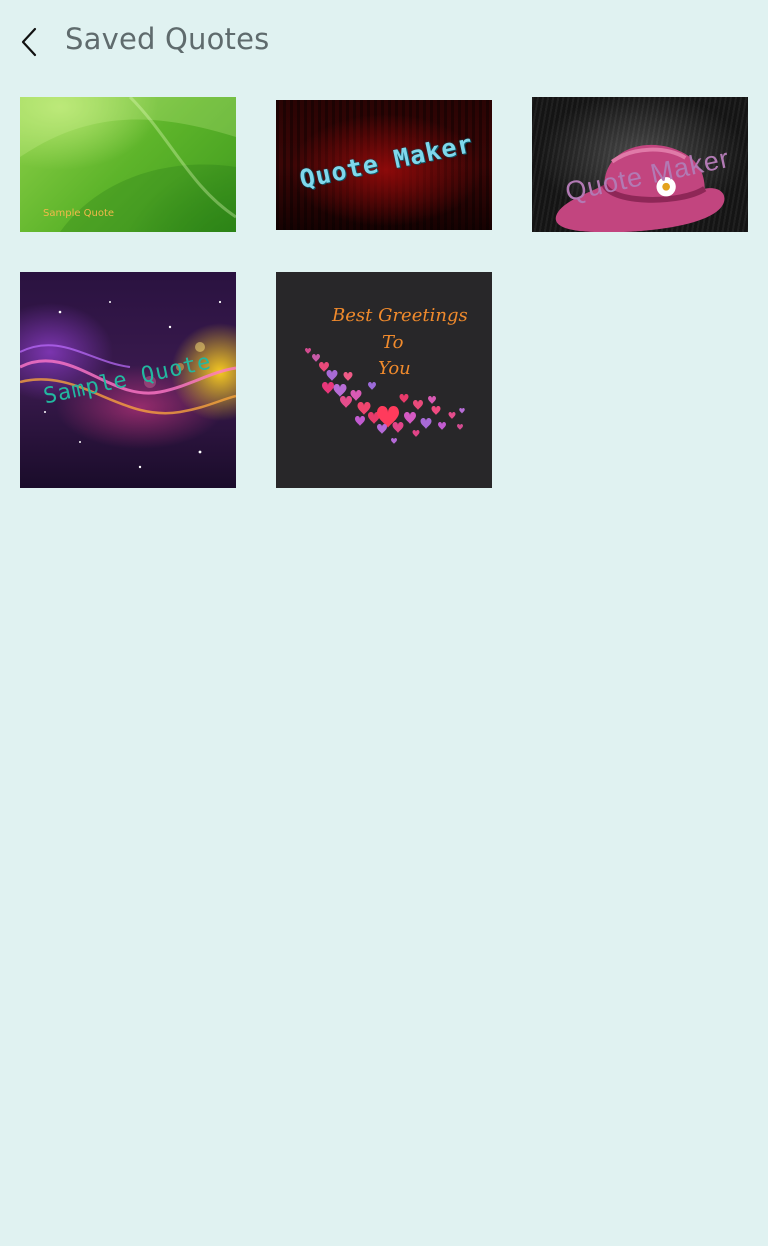  I want to click on page-title: Saved Quotes, so click(167, 39).